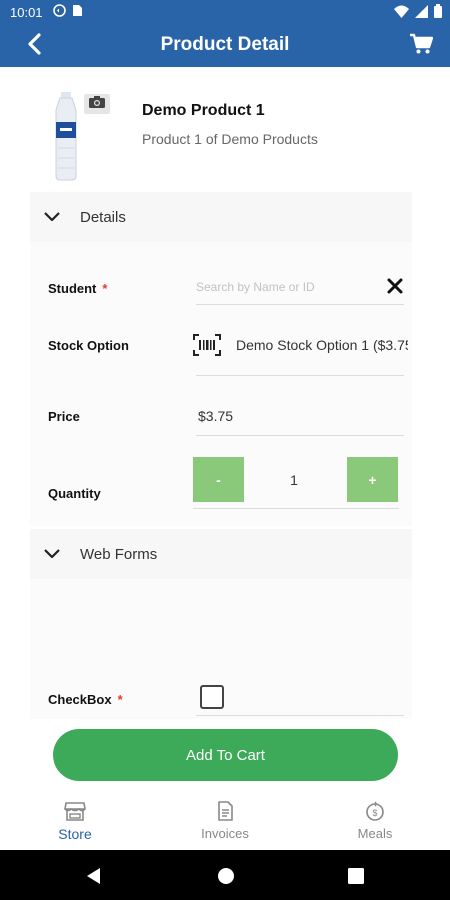  I want to click on quantity-increment-button: +, so click(372, 479).